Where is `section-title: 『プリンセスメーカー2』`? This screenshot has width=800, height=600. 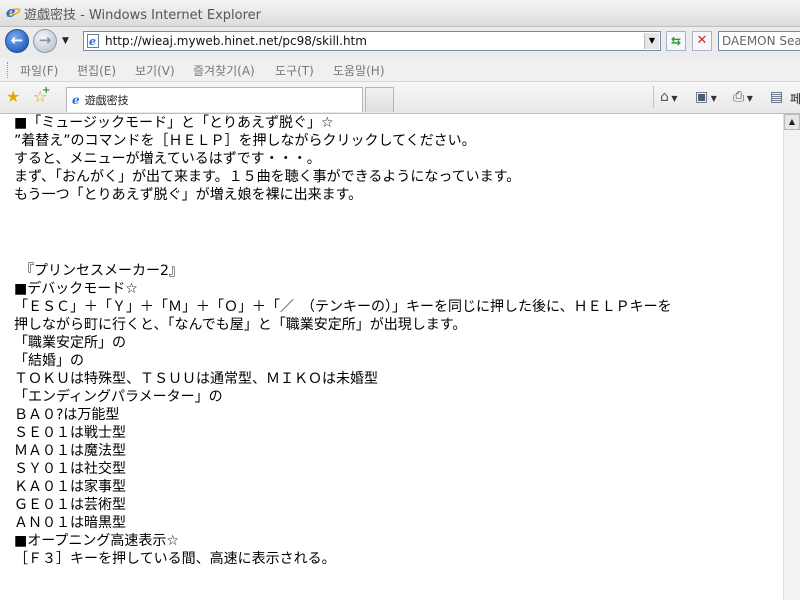
section-title: 『プリンセスメーカー2』 is located at coordinates (101, 271).